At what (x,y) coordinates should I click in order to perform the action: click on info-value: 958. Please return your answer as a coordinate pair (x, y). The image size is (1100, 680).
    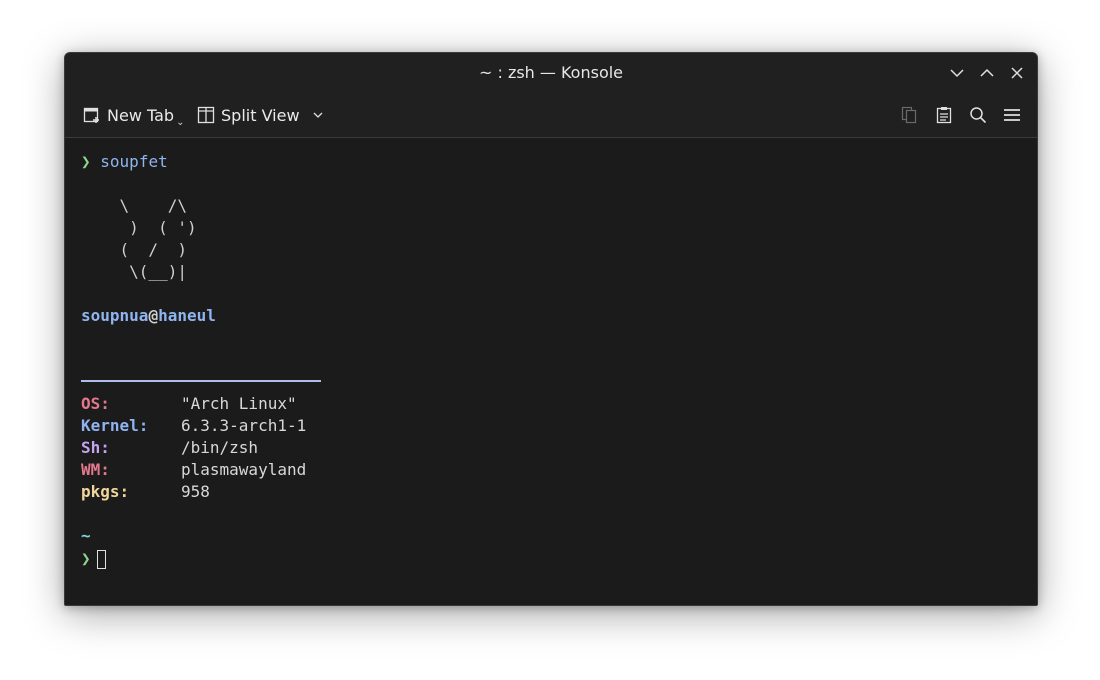
    Looking at the image, I should click on (195, 491).